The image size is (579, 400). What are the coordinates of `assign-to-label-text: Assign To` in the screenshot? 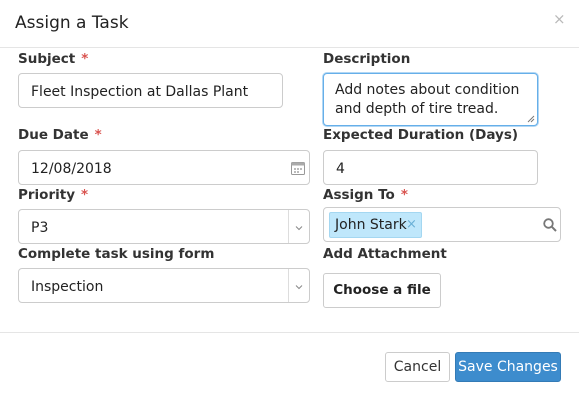 It's located at (359, 195).